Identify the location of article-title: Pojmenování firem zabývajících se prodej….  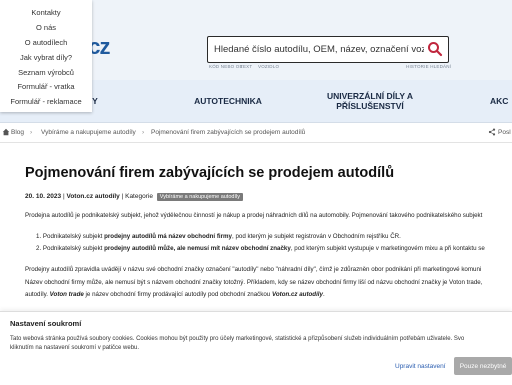
(210, 173).